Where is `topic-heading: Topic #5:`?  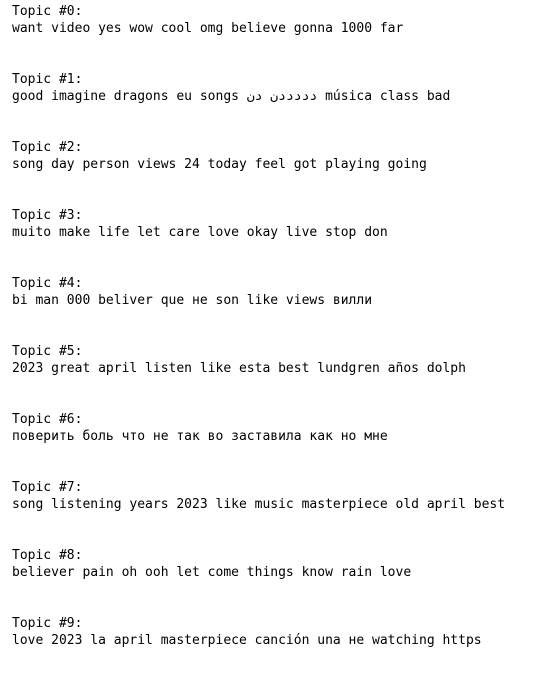 topic-heading: Topic #5: is located at coordinates (47, 351).